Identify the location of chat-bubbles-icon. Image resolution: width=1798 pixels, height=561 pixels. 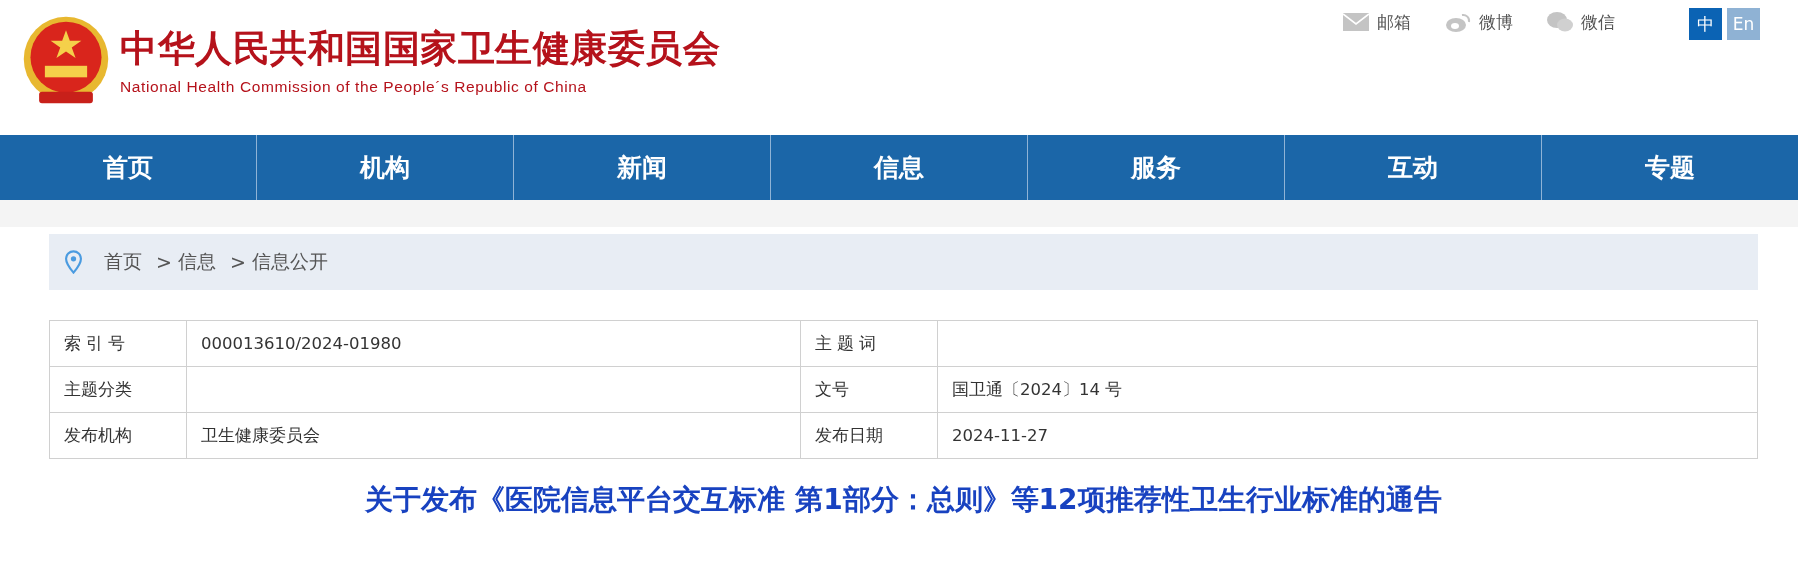
(1560, 22).